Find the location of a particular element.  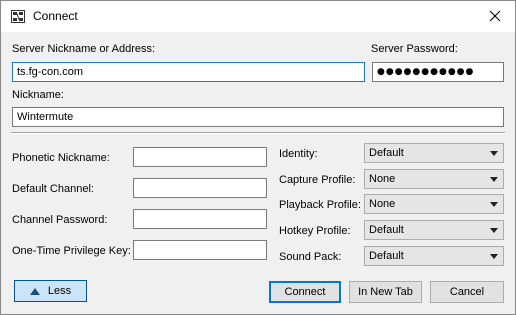

server-address-input is located at coordinates (188, 72).